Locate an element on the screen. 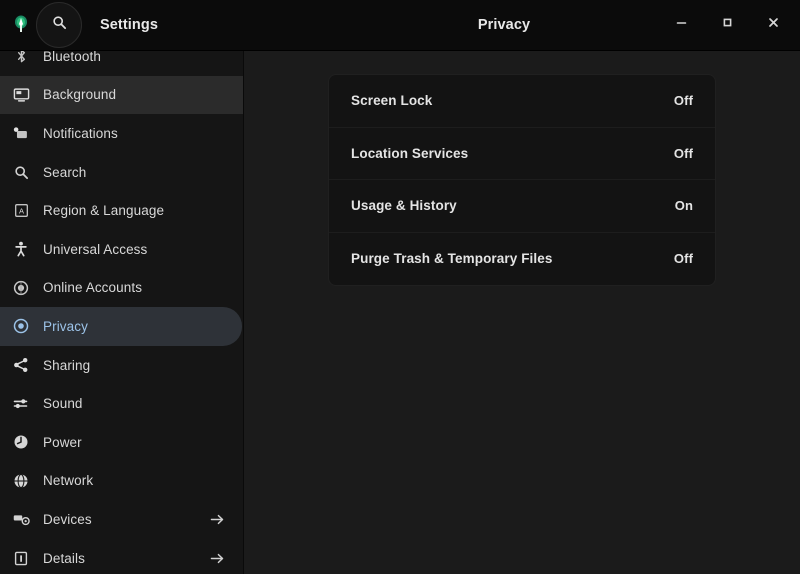 The width and height of the screenshot is (800, 574). monitor-icon is located at coordinates (21, 95).